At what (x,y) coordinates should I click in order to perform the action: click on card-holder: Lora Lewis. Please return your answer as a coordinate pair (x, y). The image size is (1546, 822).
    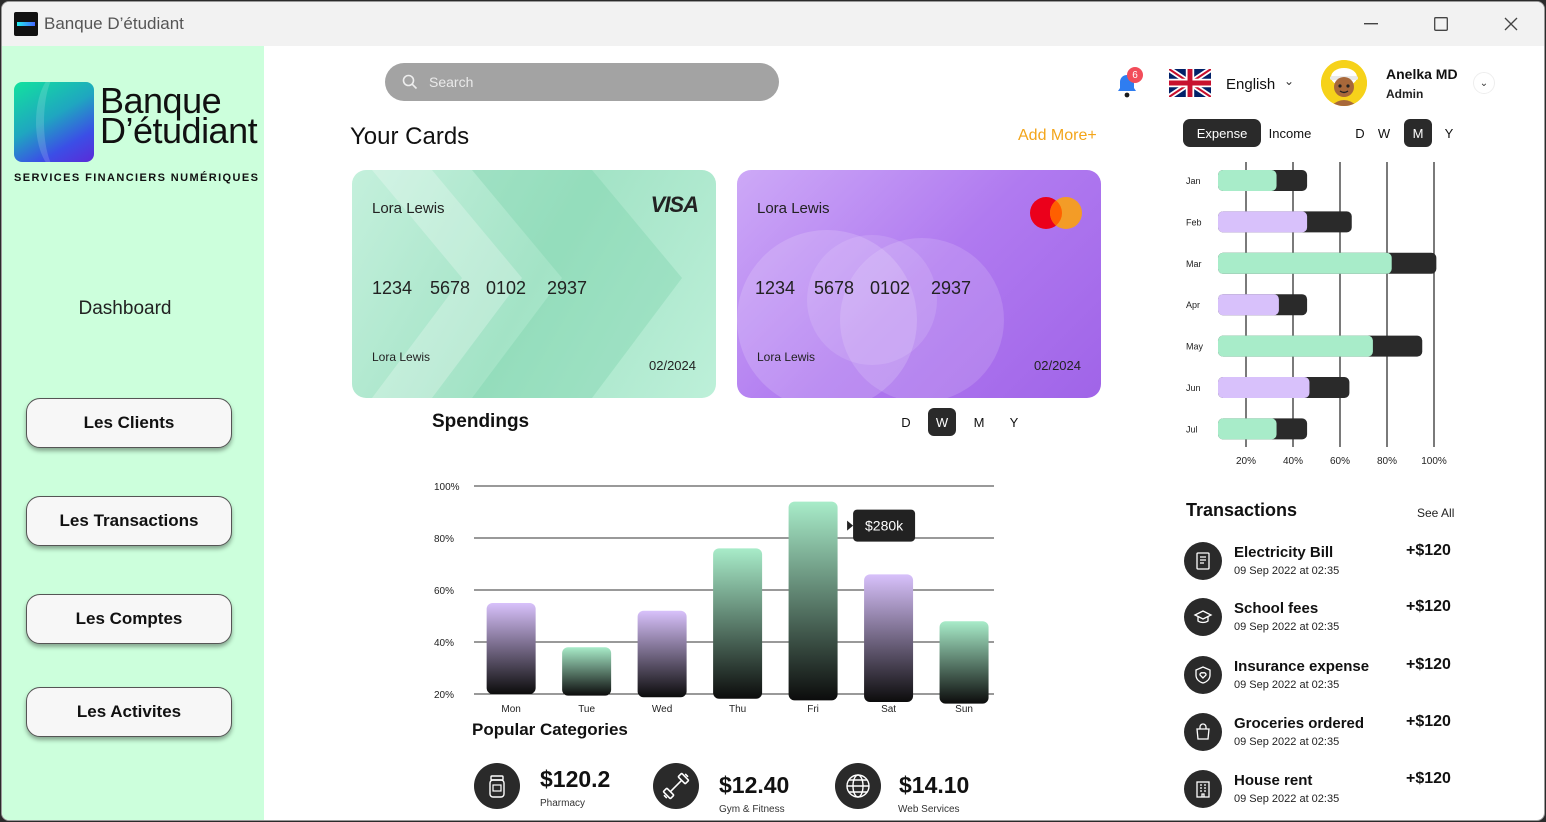
    Looking at the image, I should click on (793, 208).